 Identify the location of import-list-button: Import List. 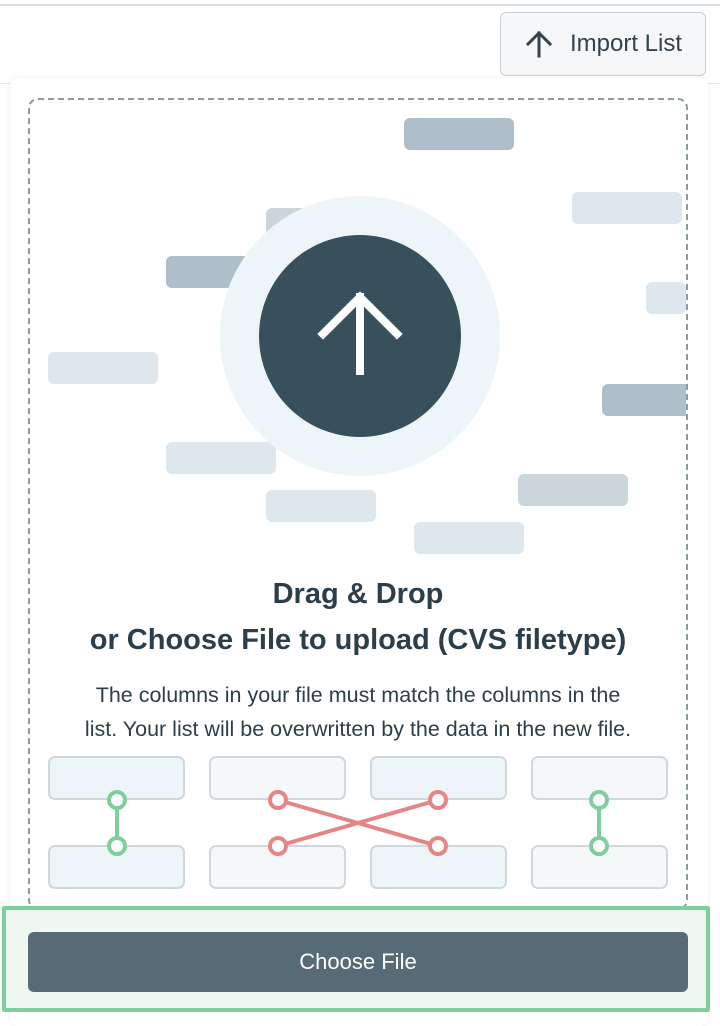
(603, 44).